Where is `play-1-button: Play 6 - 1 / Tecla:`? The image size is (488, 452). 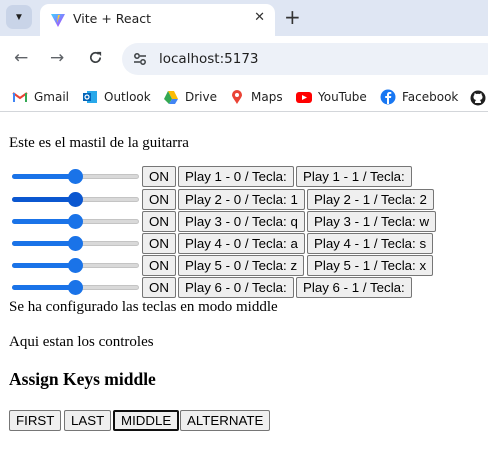
play-1-button: Play 6 - 1 / Tecla: is located at coordinates (354, 287).